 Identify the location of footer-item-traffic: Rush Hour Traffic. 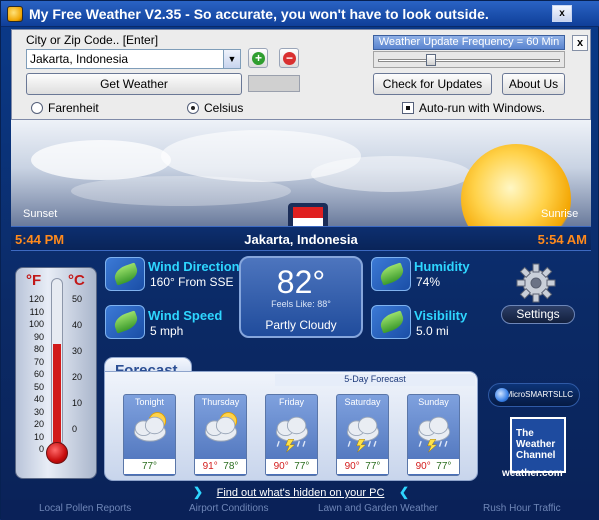
(522, 508).